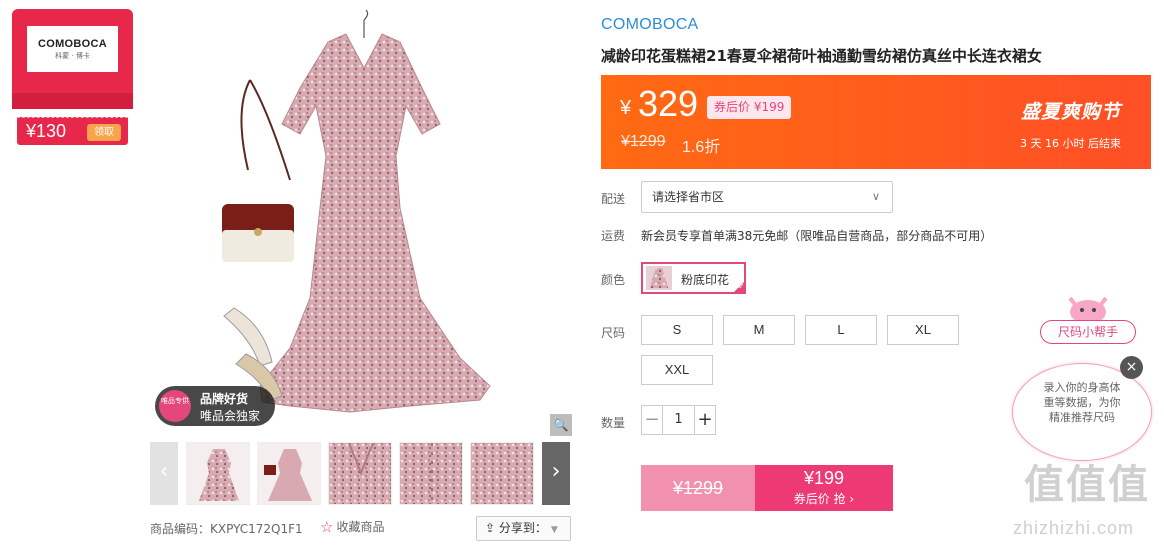 This screenshot has height=545, width=1164. Describe the element at coordinates (46, 131) in the screenshot. I see `coupon-amount: ¥130` at that location.